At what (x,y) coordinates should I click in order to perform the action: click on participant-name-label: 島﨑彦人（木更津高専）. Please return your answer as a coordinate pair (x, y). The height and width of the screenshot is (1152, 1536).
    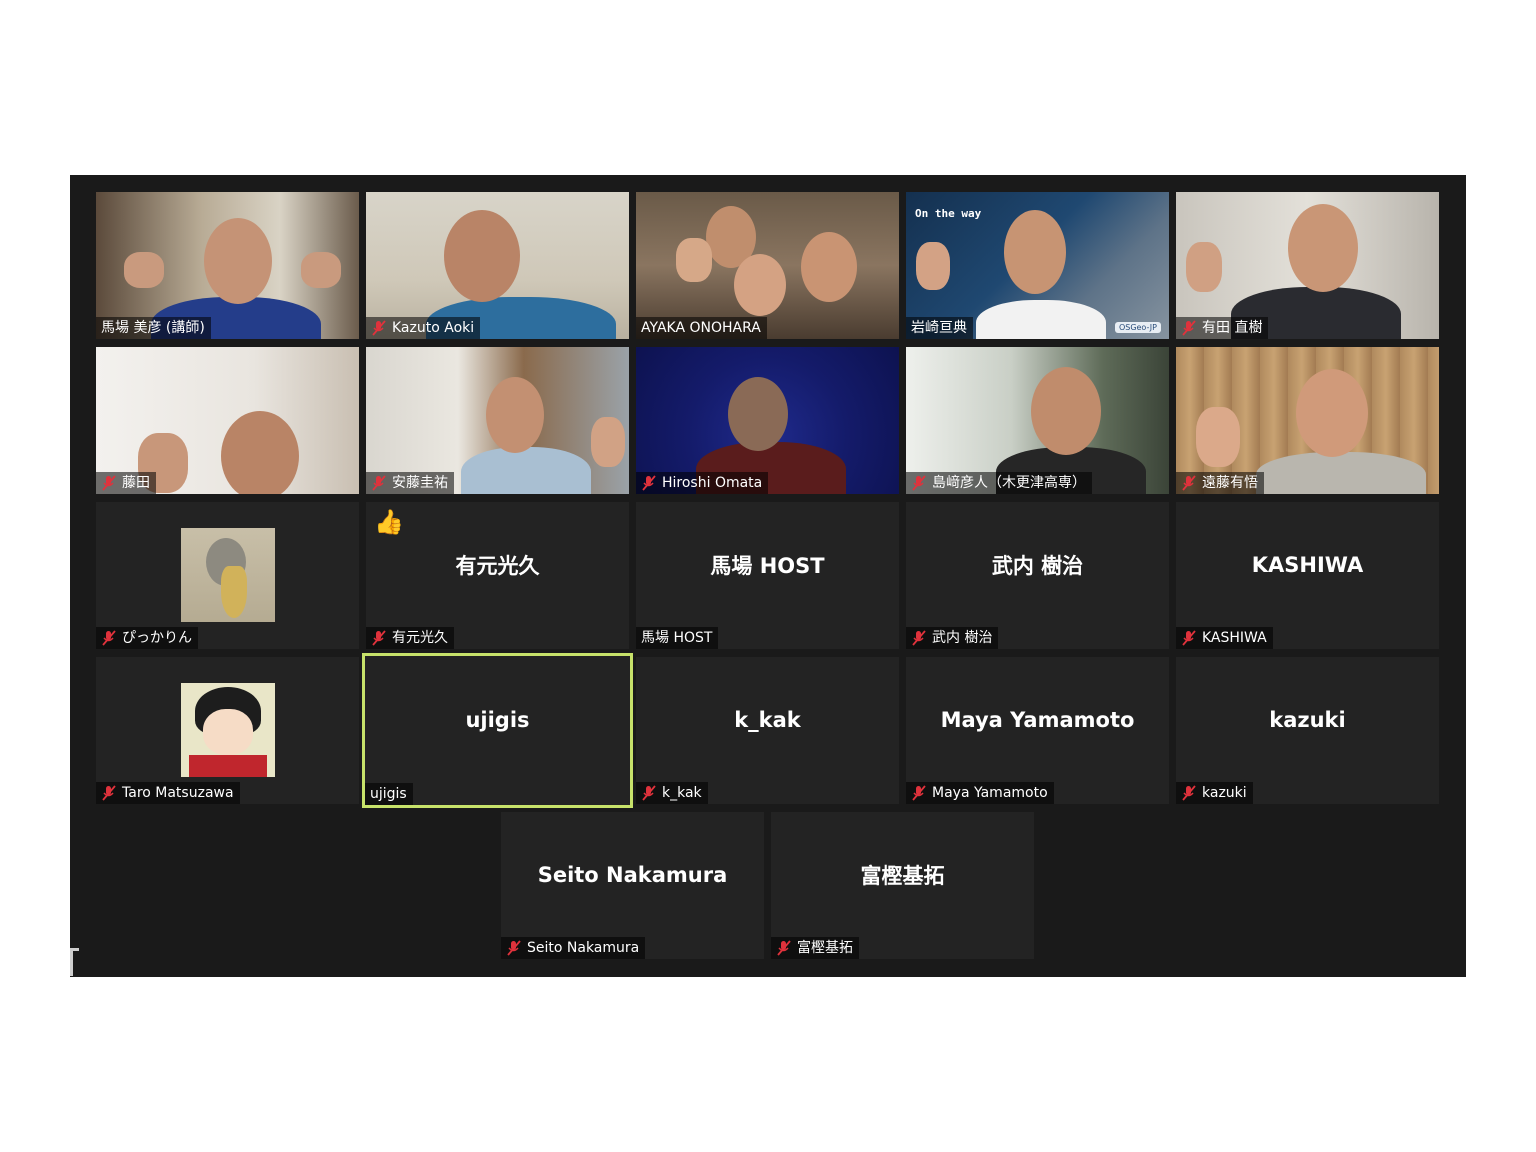
    Looking at the image, I should click on (999, 483).